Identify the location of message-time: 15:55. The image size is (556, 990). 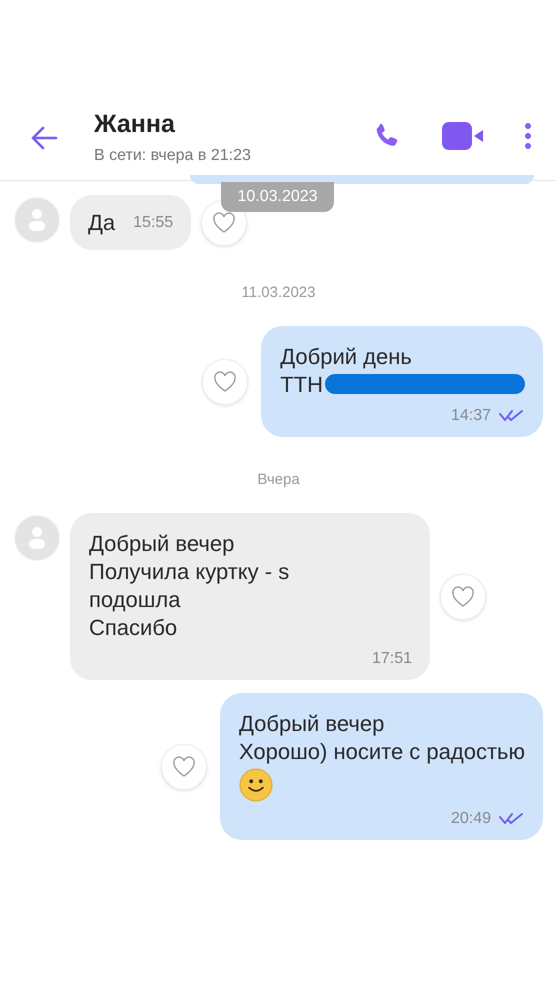
(153, 223).